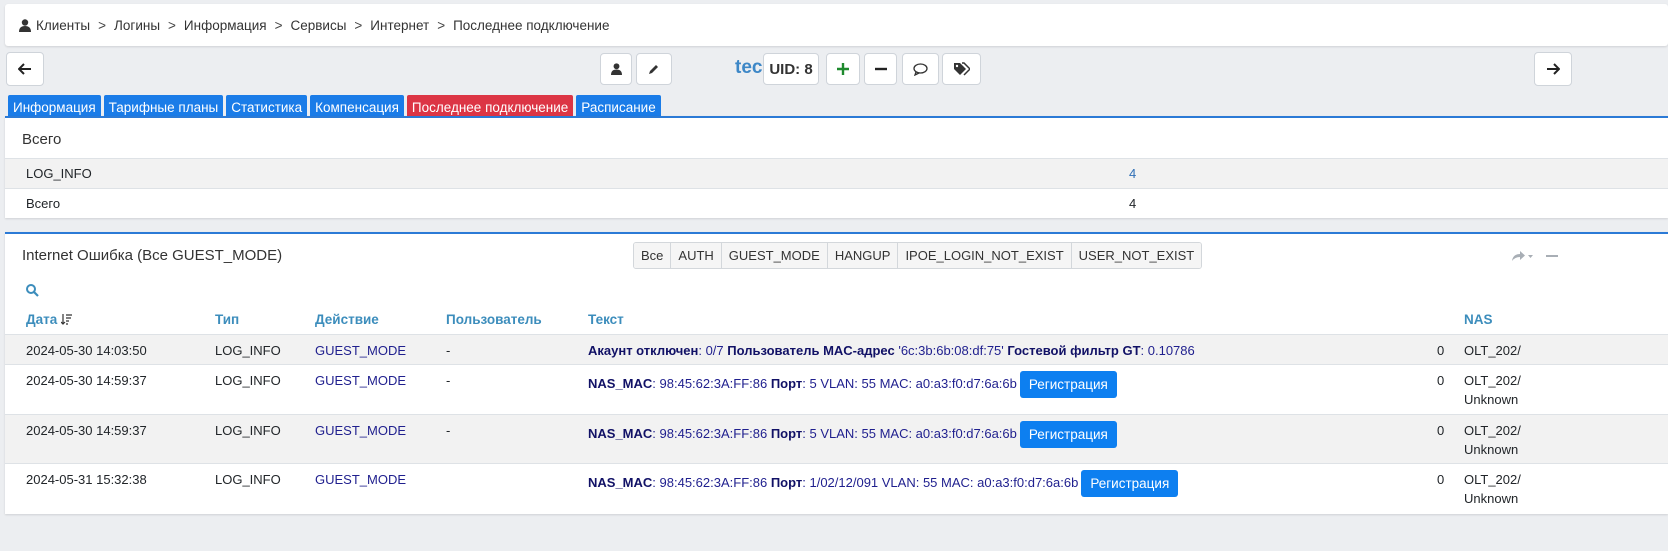  I want to click on forward-button, so click(1553, 69).